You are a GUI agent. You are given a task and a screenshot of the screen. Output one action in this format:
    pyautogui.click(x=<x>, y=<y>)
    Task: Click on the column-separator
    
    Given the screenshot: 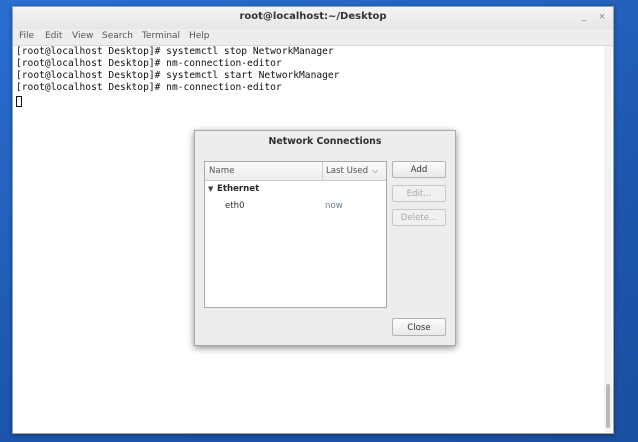 What is the action you would take?
    pyautogui.click(x=322, y=171)
    